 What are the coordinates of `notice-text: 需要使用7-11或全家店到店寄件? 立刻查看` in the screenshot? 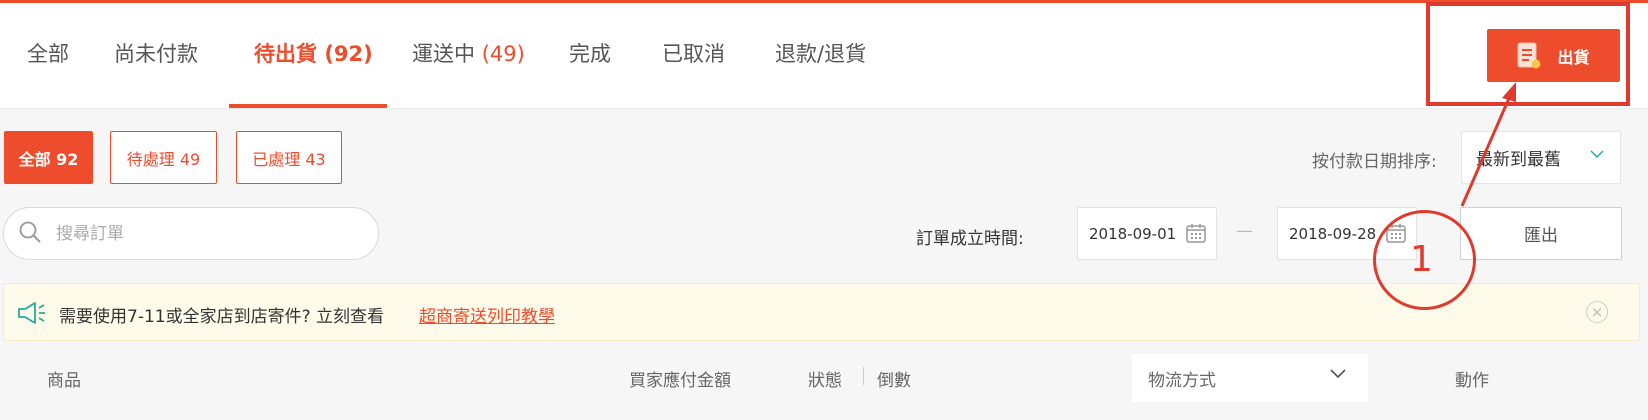 It's located at (222, 317).